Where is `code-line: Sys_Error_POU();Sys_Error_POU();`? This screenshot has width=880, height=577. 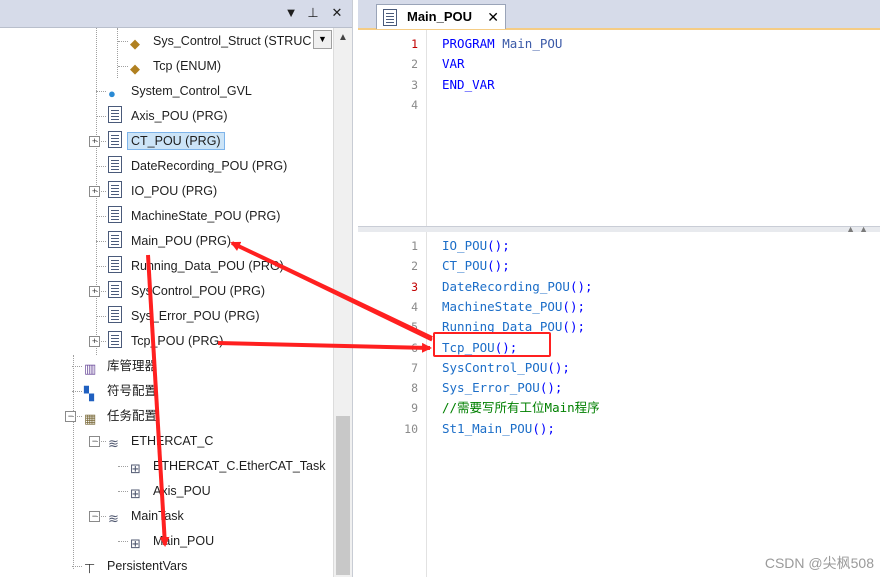 code-line: Sys_Error_POU();Sys_Error_POU(); is located at coordinates (502, 388).